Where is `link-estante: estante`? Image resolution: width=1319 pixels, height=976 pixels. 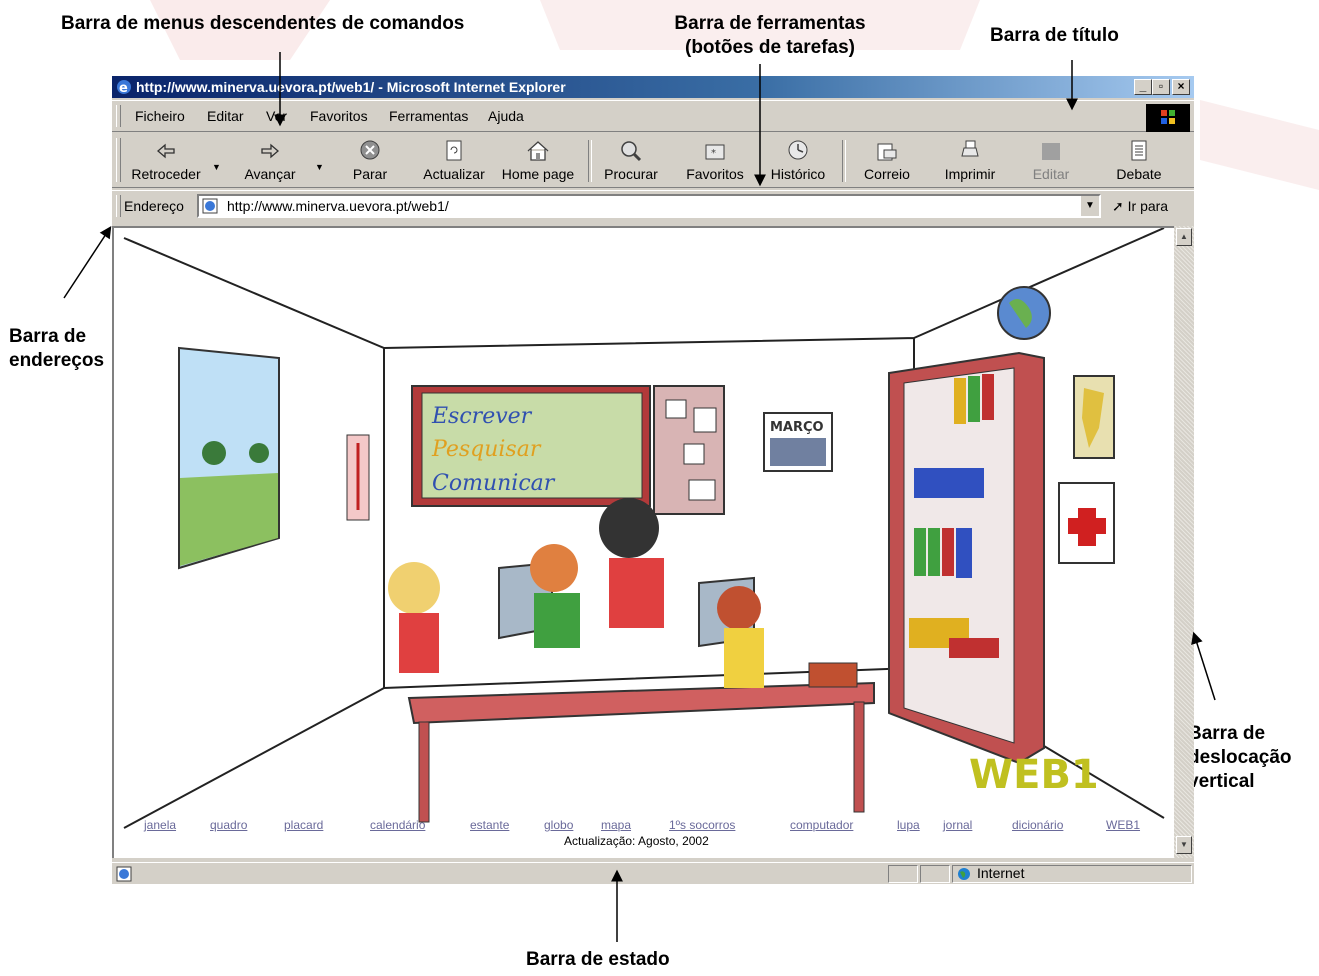 link-estante: estante is located at coordinates (489, 825).